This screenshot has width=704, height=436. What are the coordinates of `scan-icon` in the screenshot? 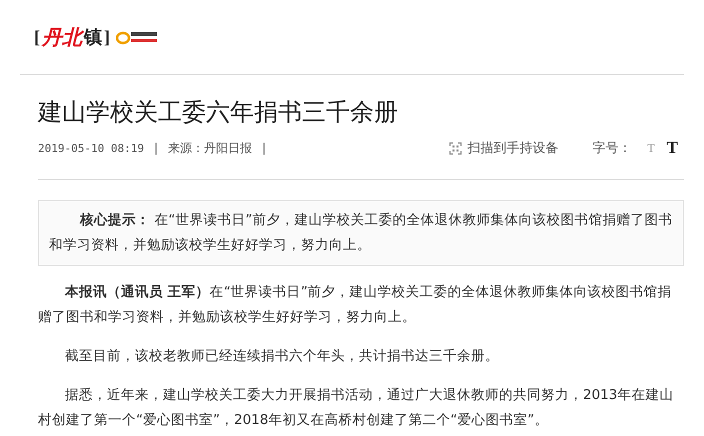 It's located at (455, 148).